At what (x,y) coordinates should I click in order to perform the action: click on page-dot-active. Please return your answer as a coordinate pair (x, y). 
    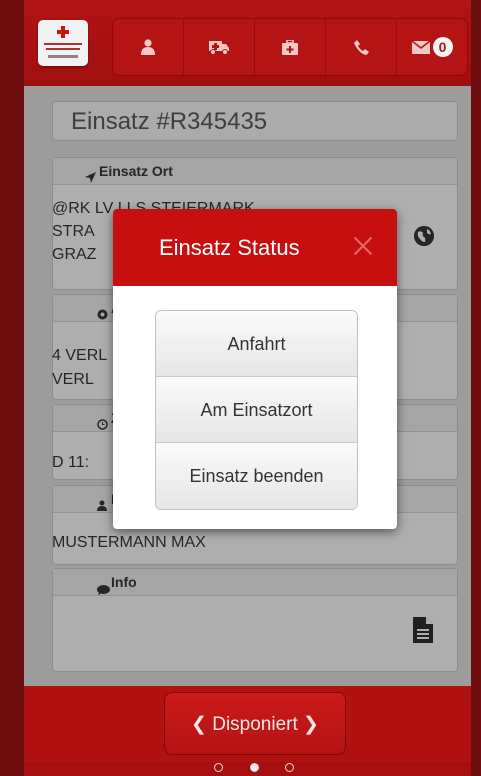
    Looking at the image, I should click on (254, 767).